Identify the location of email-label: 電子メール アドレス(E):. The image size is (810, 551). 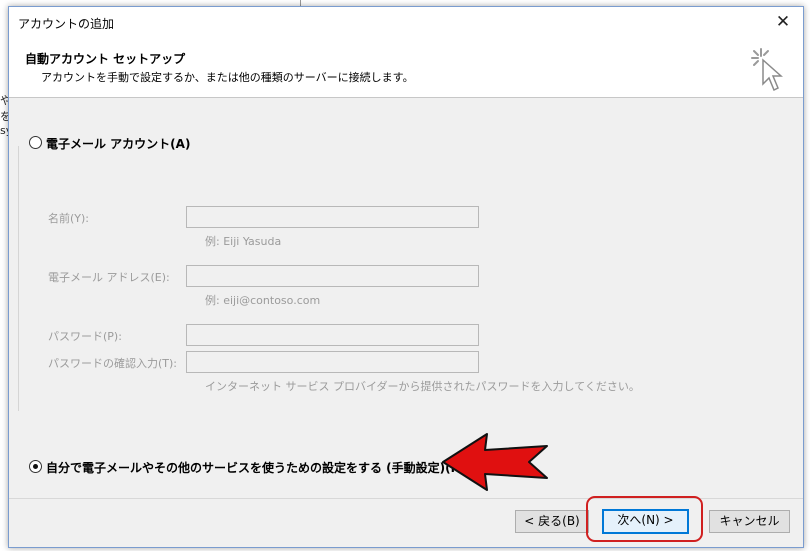
(109, 277).